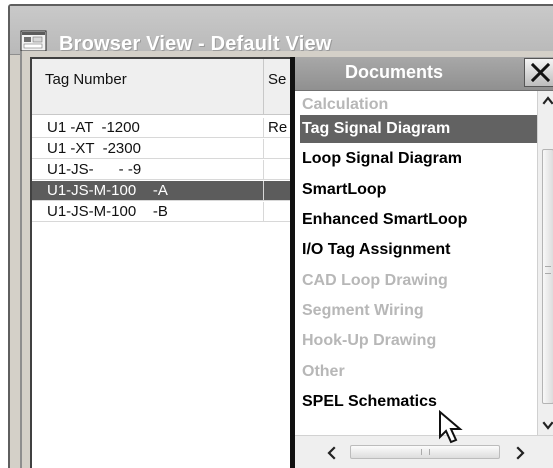  I want to click on chevron-right-icon, so click(520, 453).